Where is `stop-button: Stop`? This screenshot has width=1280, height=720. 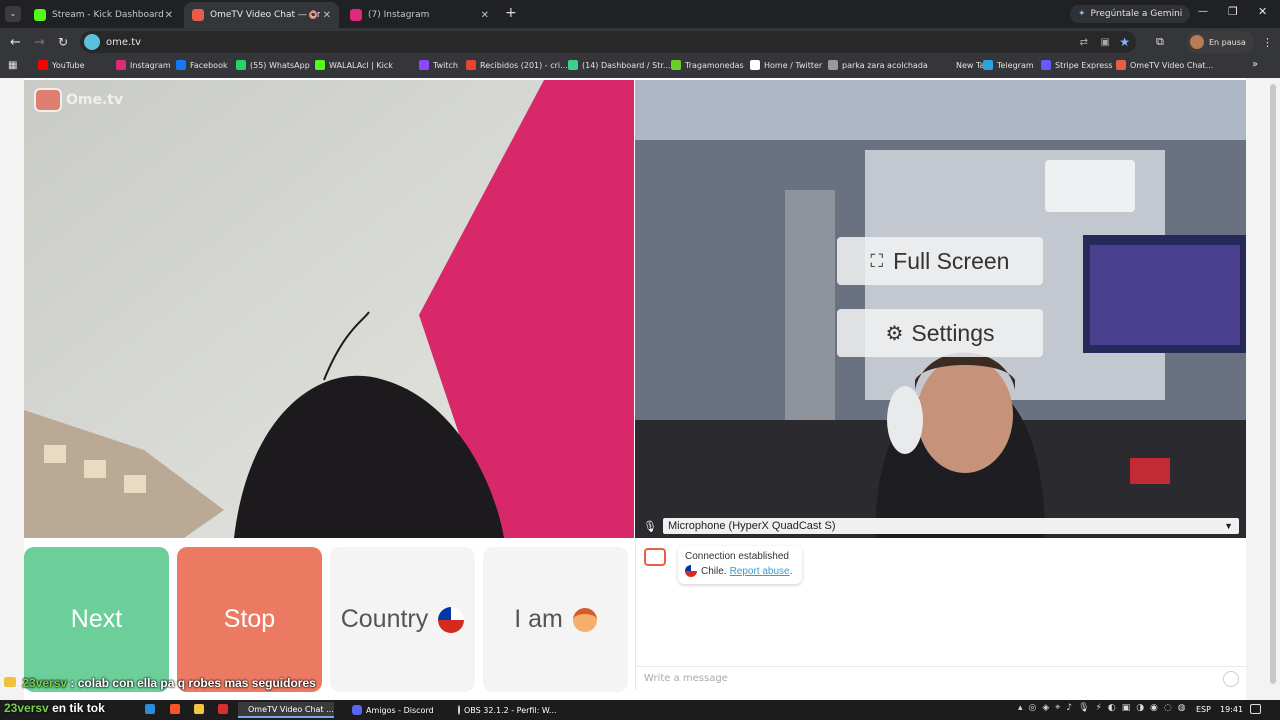
stop-button: Stop is located at coordinates (249, 619).